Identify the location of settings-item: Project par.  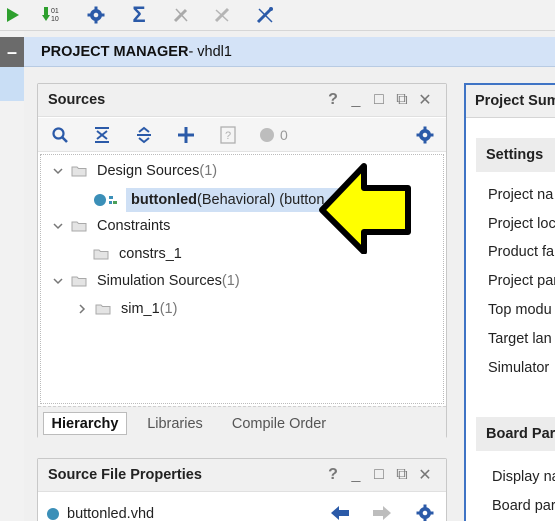
(521, 281).